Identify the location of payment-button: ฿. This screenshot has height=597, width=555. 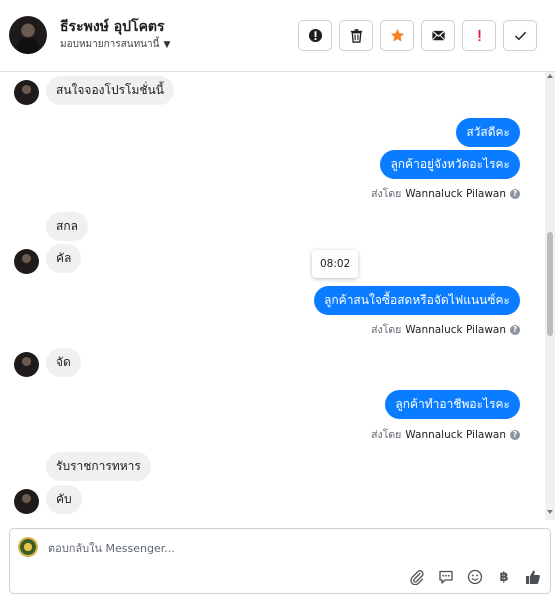
(504, 577).